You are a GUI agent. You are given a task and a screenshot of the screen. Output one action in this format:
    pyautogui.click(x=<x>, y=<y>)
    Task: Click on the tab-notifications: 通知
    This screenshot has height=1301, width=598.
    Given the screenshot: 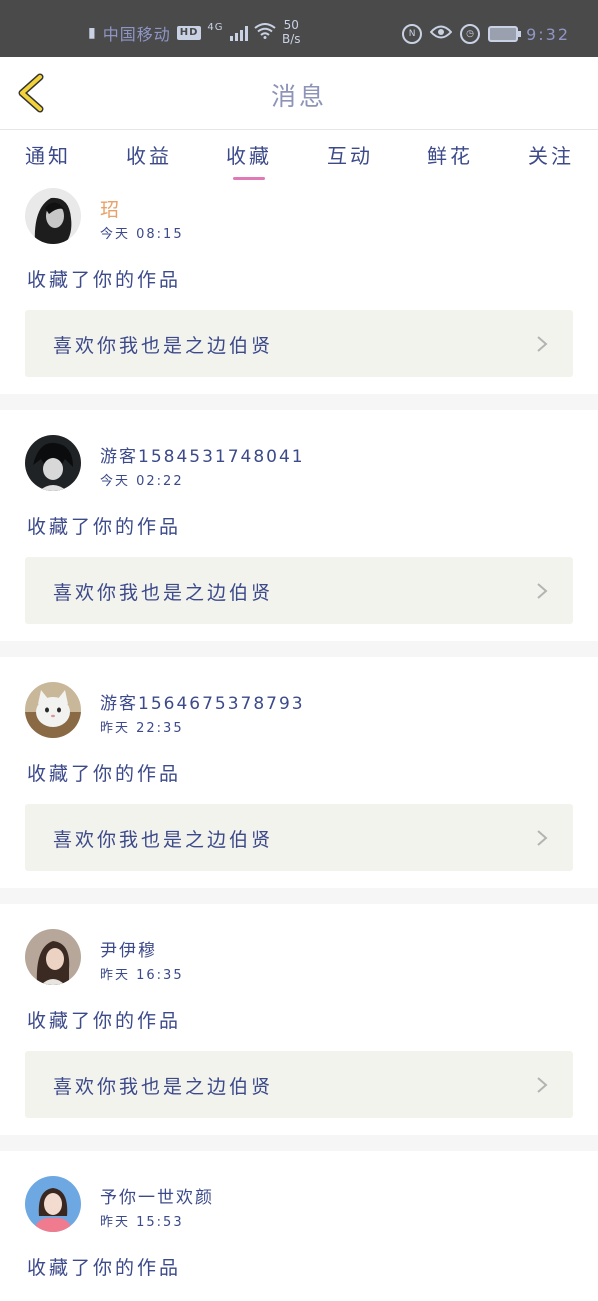 What is the action you would take?
    pyautogui.click(x=48, y=154)
    